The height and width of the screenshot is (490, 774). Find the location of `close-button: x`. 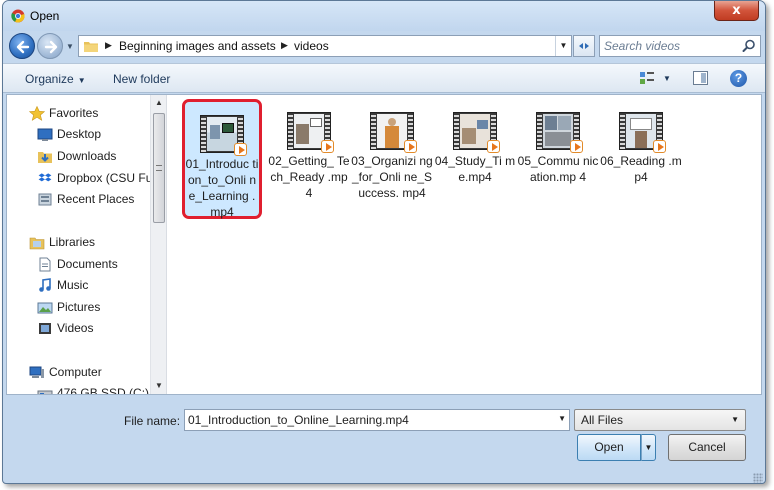

close-button: x is located at coordinates (736, 11).